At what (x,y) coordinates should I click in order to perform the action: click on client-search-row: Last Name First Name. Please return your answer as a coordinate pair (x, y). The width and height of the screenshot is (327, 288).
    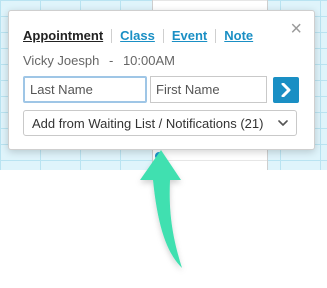
    Looking at the image, I should click on (161, 89).